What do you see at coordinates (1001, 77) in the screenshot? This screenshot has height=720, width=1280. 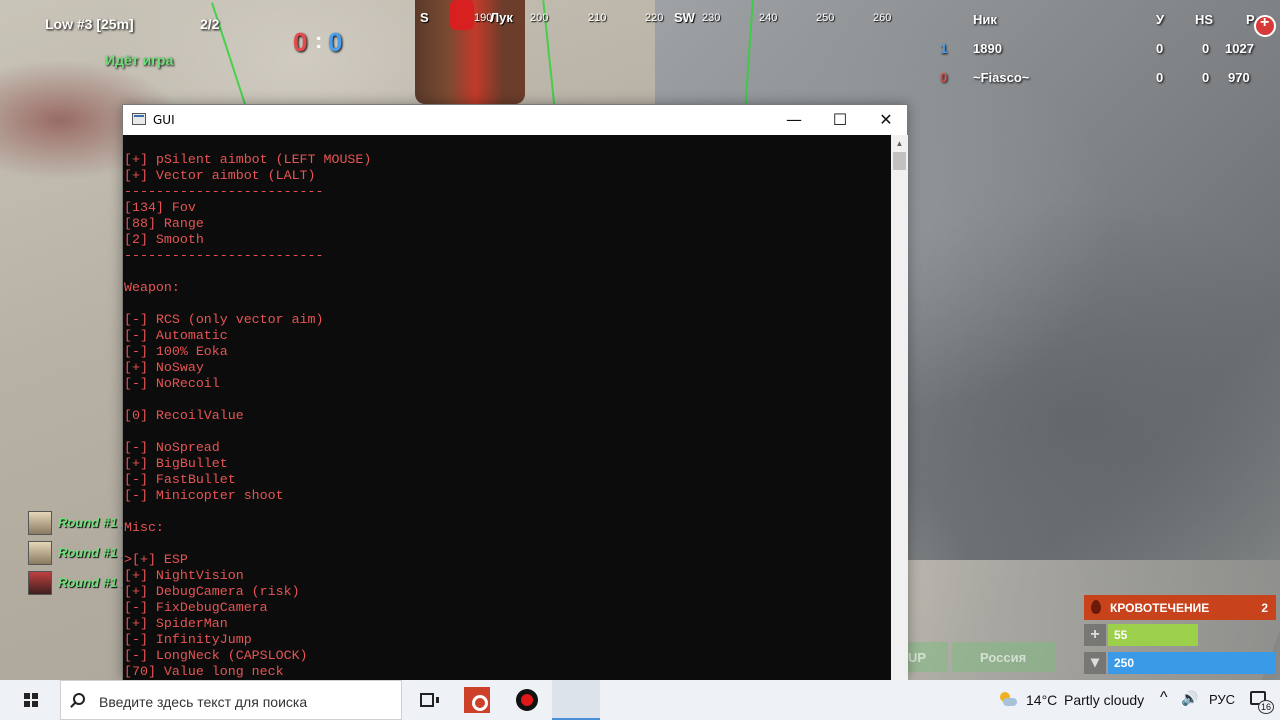 I see `row-name: ~Fiasco~` at bounding box center [1001, 77].